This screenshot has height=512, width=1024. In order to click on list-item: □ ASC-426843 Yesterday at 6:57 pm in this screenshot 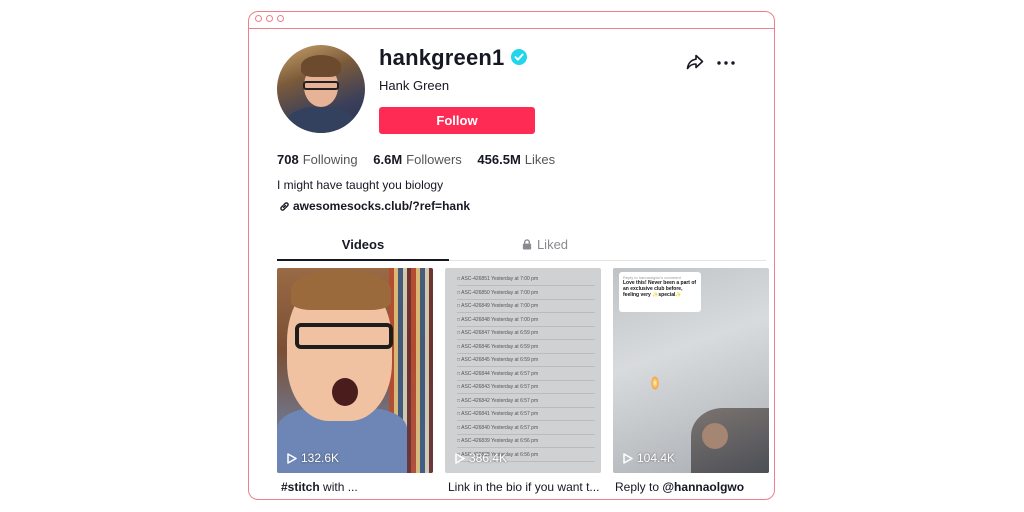, I will do `click(498, 387)`.